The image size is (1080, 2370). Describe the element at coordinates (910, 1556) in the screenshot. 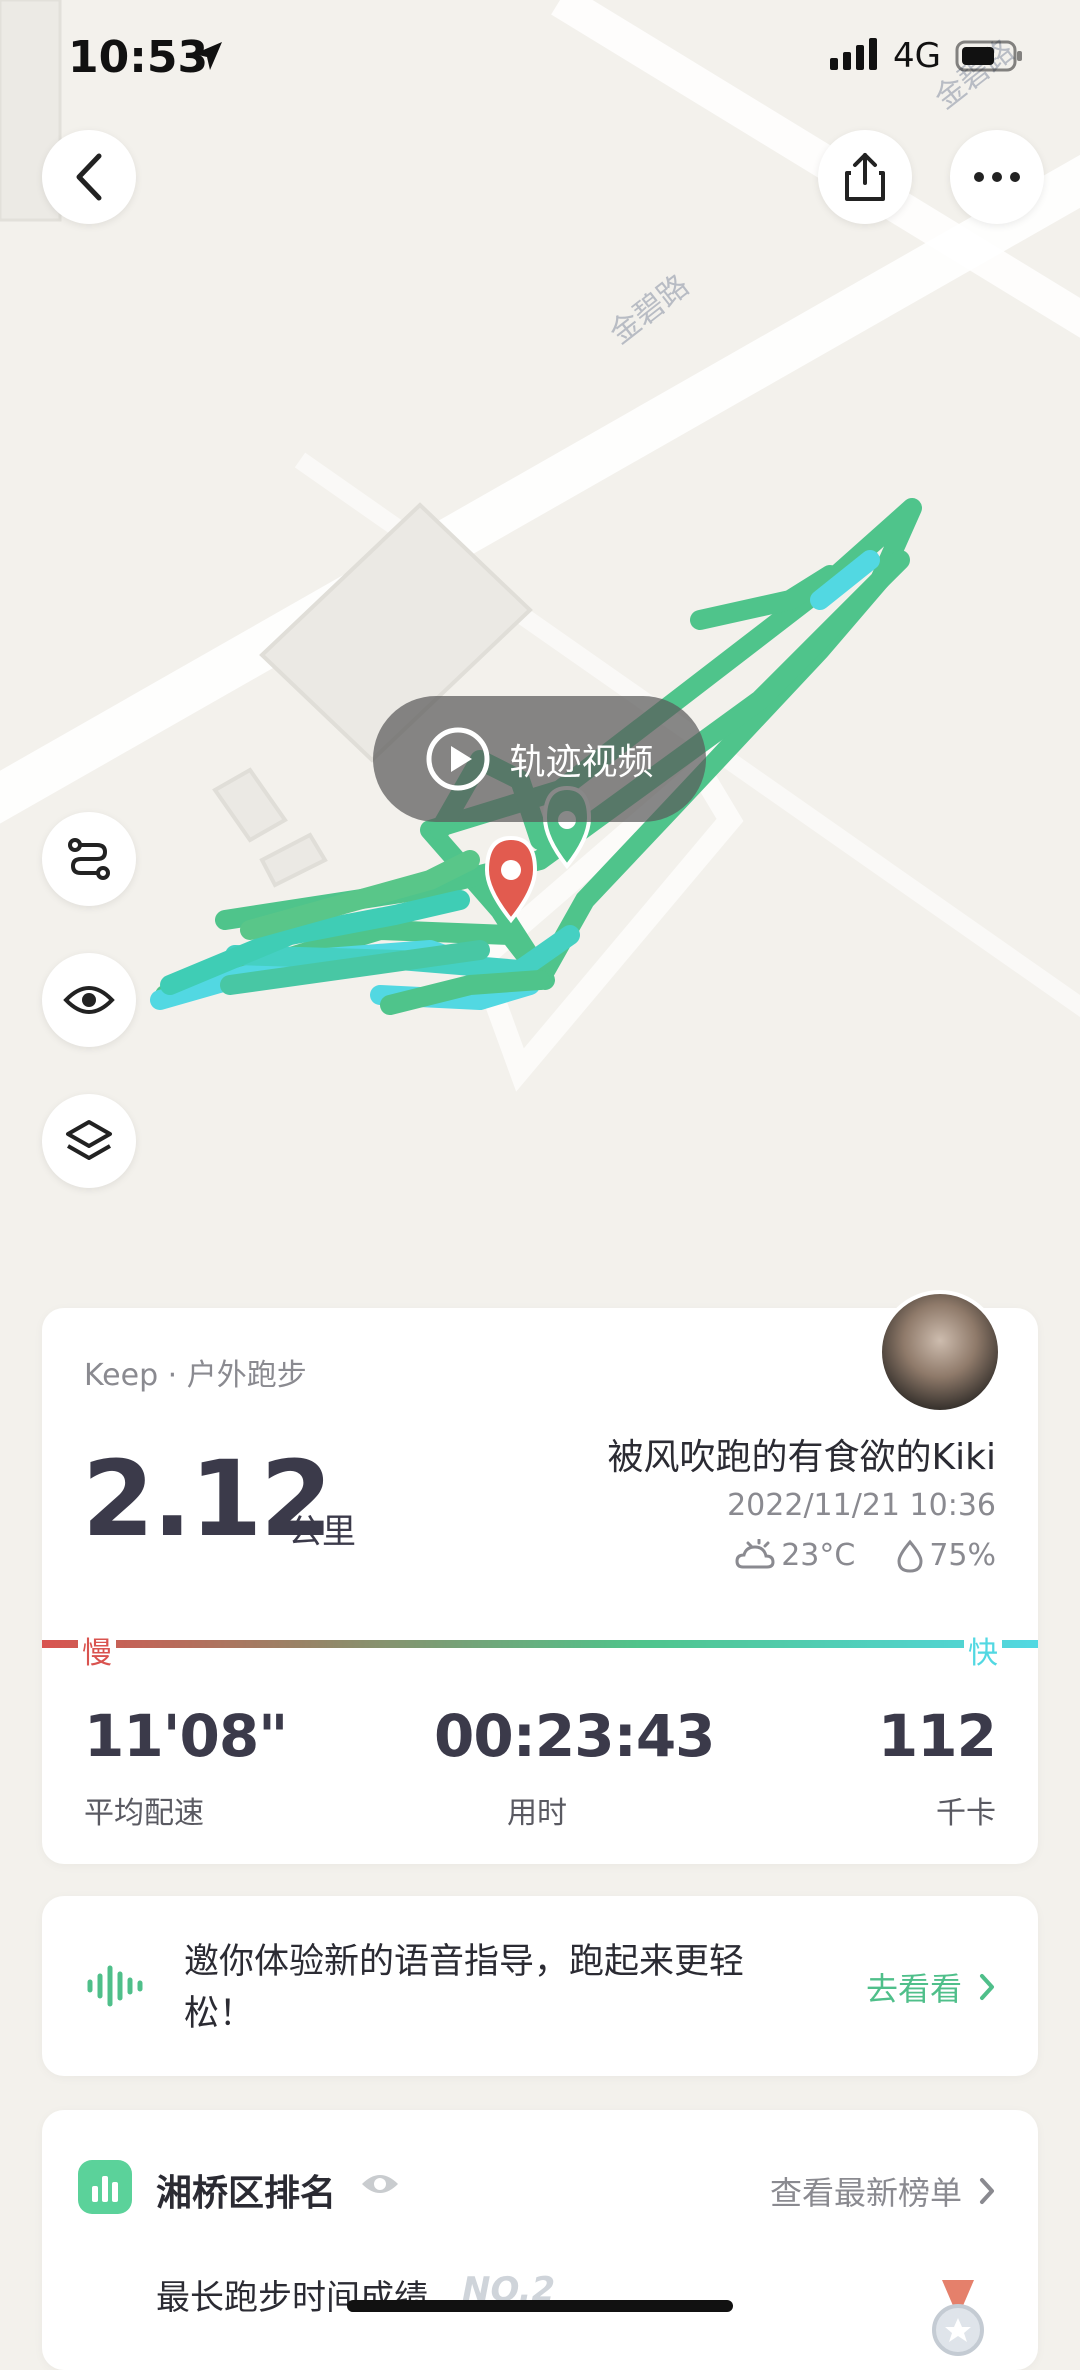

I see `humidity-drop-icon` at that location.